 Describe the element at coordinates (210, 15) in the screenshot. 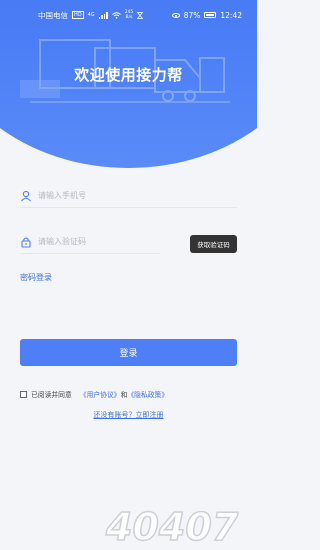

I see `battery-icon` at that location.